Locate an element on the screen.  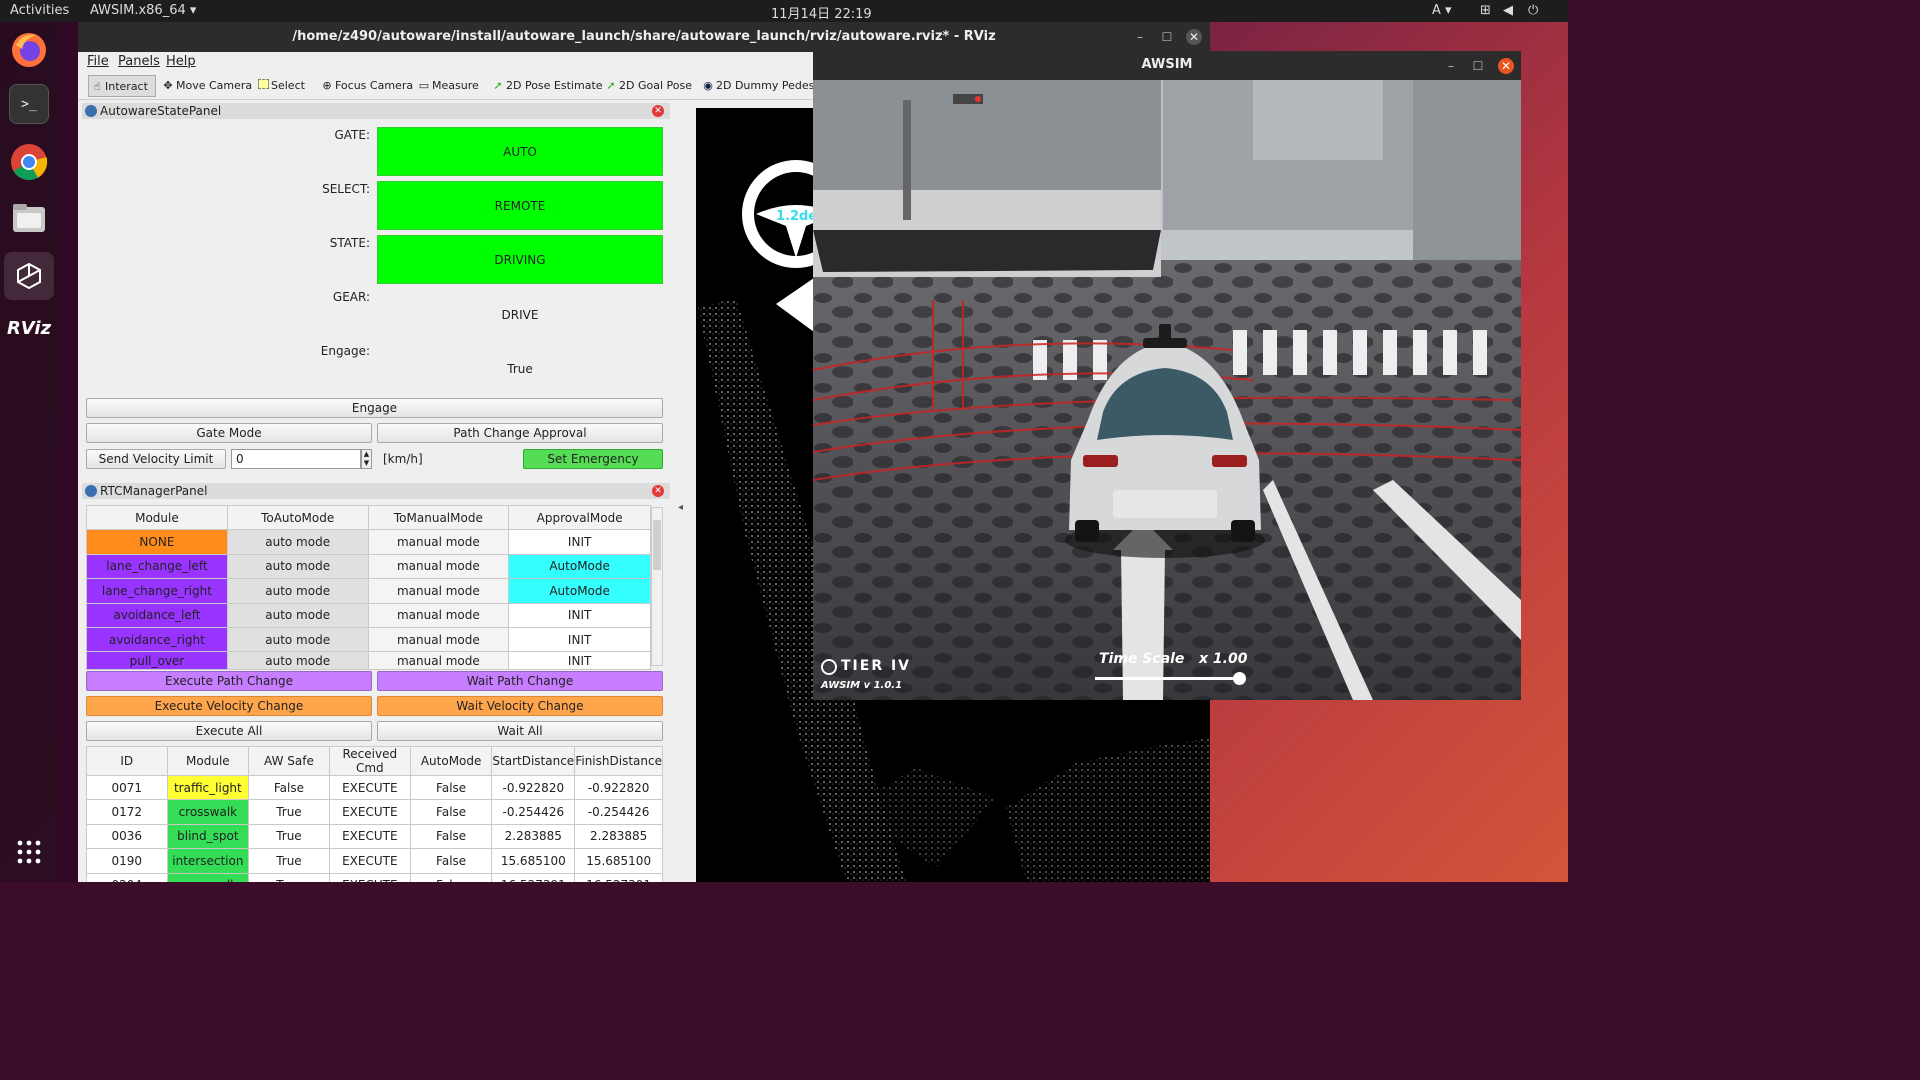
engage-button: Engage is located at coordinates (374, 408).